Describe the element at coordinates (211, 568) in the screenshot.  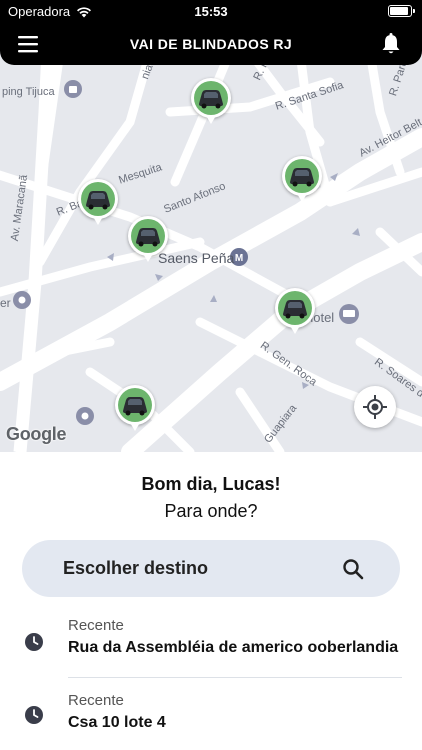
I see `destination-search-button: Escolher destino` at that location.